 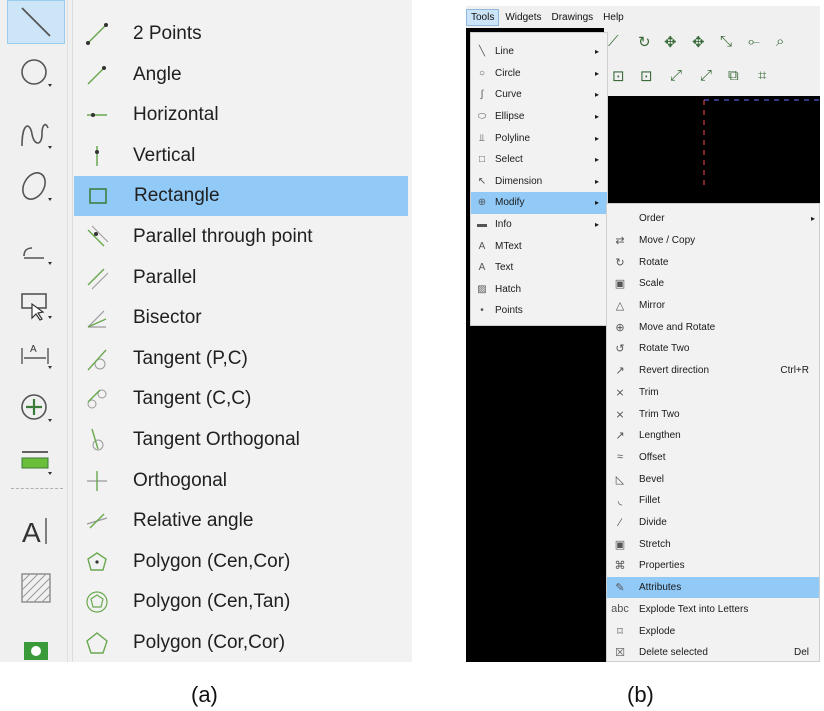 I want to click on modify-menu-label: Move and Rotate, so click(x=677, y=327).